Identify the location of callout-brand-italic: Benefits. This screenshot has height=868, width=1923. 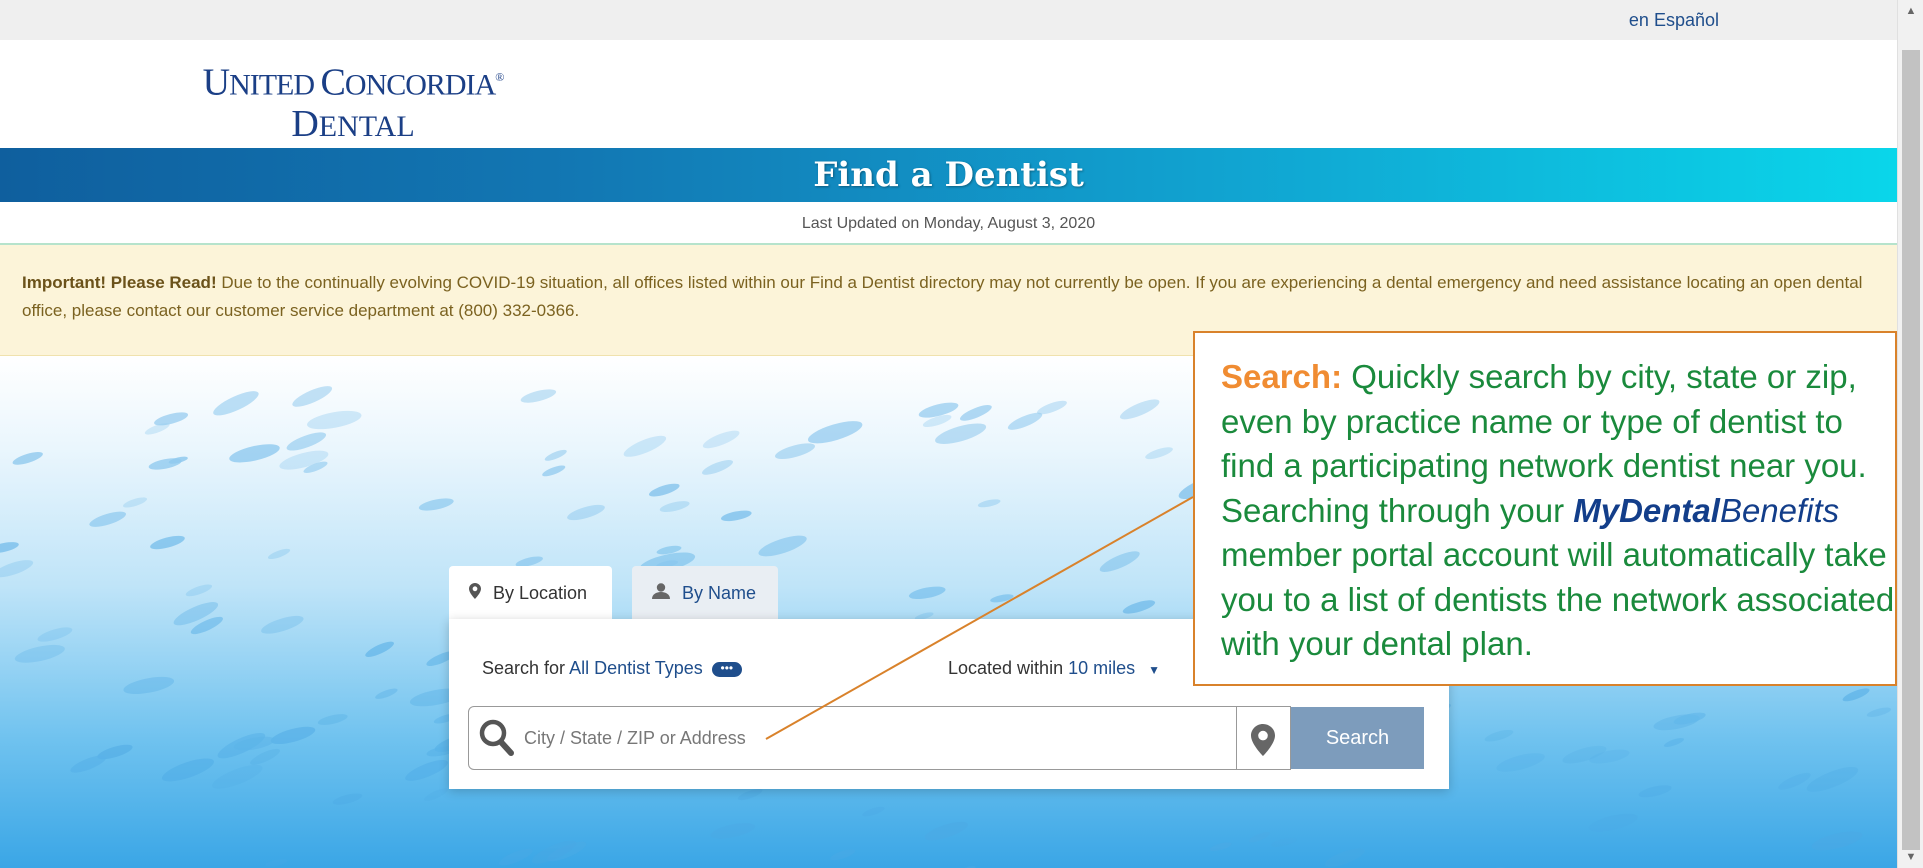
(1779, 510).